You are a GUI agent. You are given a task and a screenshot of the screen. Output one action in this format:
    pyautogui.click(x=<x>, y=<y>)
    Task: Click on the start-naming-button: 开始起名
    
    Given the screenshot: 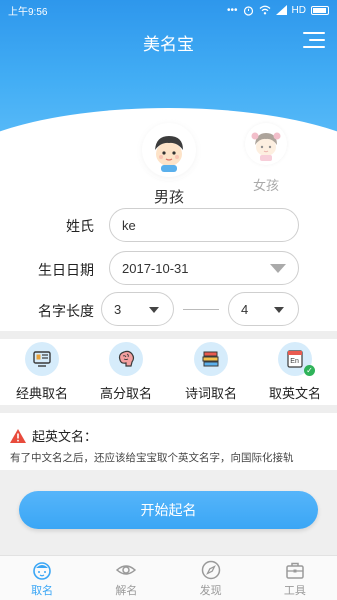 What is the action you would take?
    pyautogui.click(x=168, y=510)
    